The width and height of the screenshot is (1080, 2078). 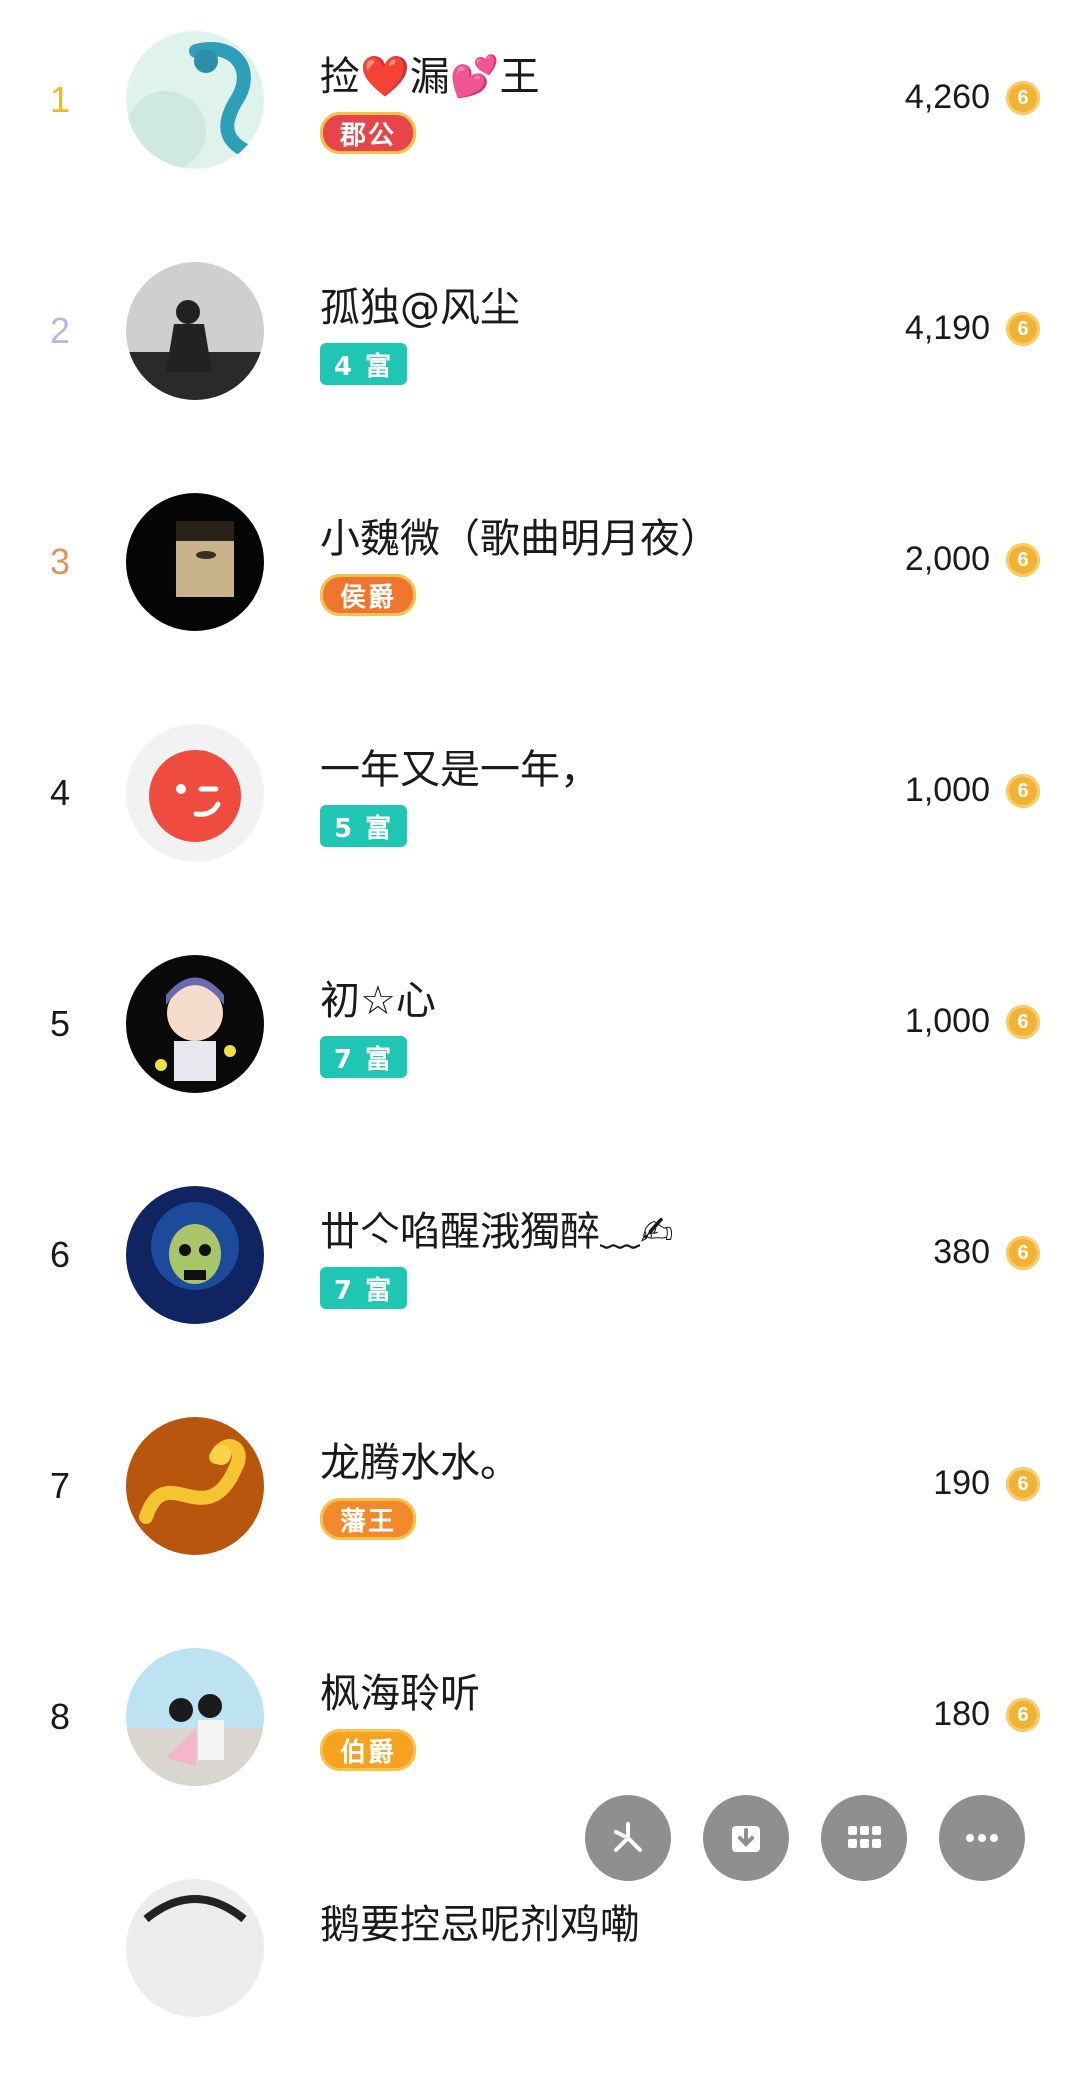 What do you see at coordinates (364, 364) in the screenshot?
I see `rank-badge: 4 富` at bounding box center [364, 364].